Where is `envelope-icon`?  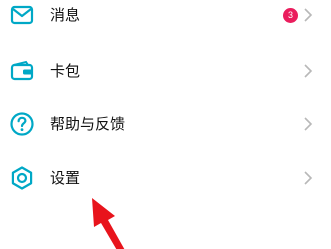
envelope-icon is located at coordinates (22, 15).